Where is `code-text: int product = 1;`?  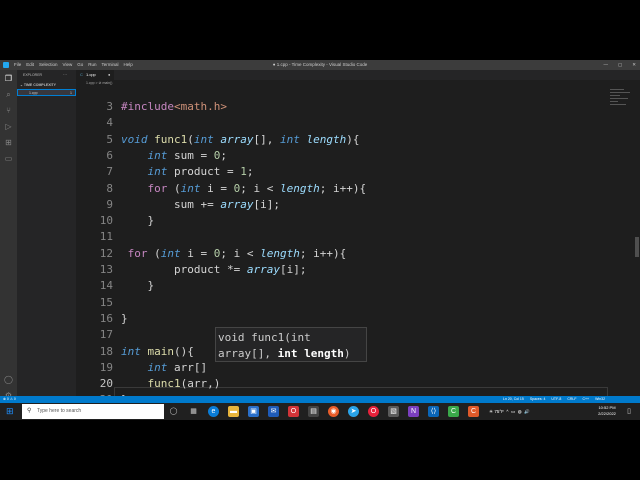
code-text: int product = 1; is located at coordinates (187, 172).